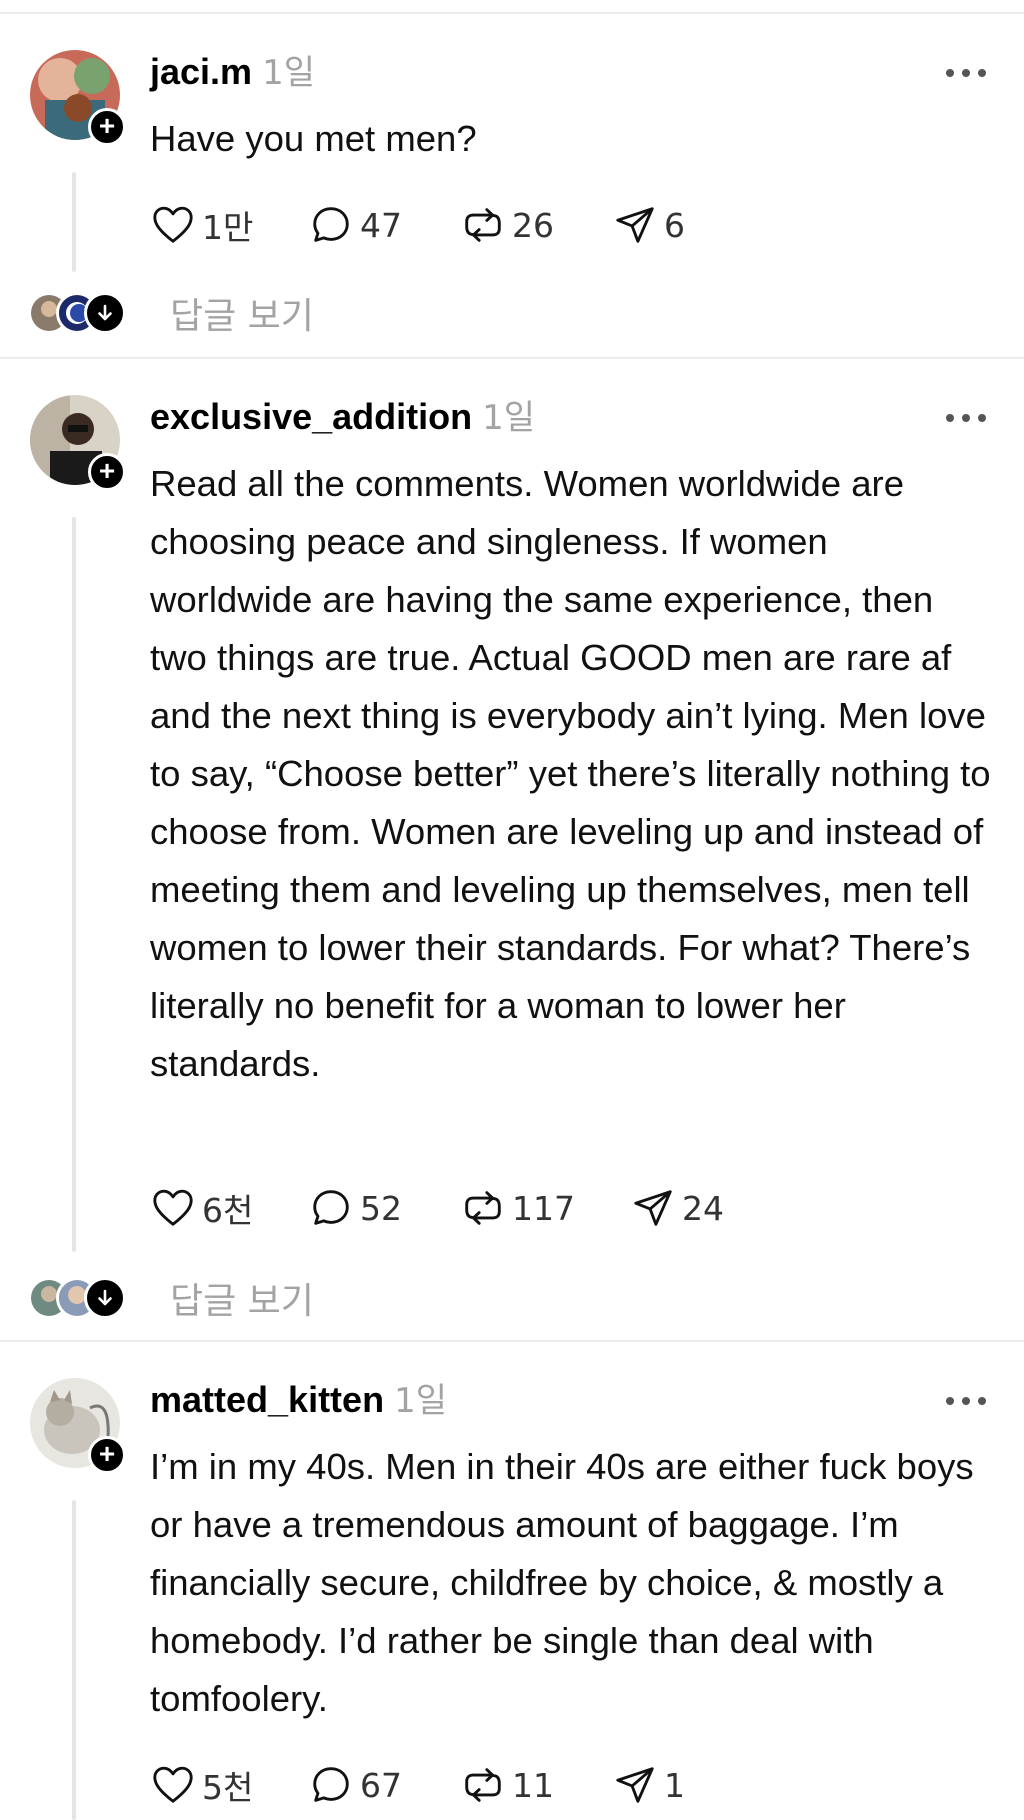 Image resolution: width=1024 pixels, height=1820 pixels. I want to click on share-button: 6, so click(648, 225).